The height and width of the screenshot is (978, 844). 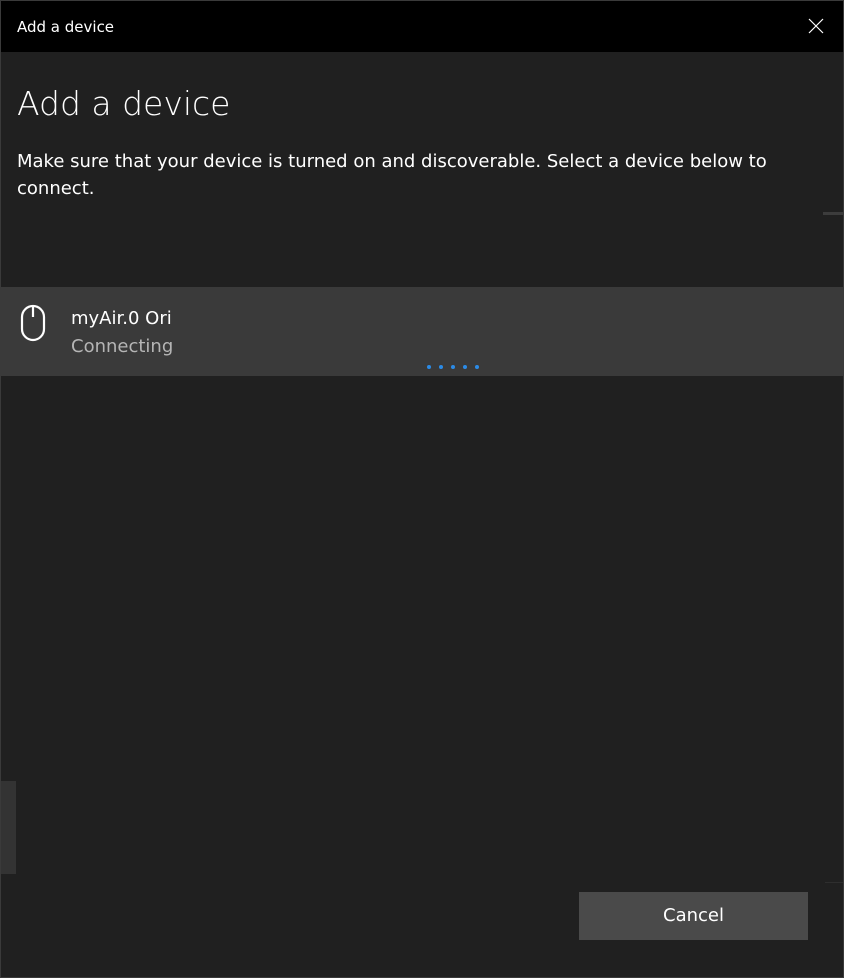 What do you see at coordinates (833, 213) in the screenshot?
I see `scroll-indicator` at bounding box center [833, 213].